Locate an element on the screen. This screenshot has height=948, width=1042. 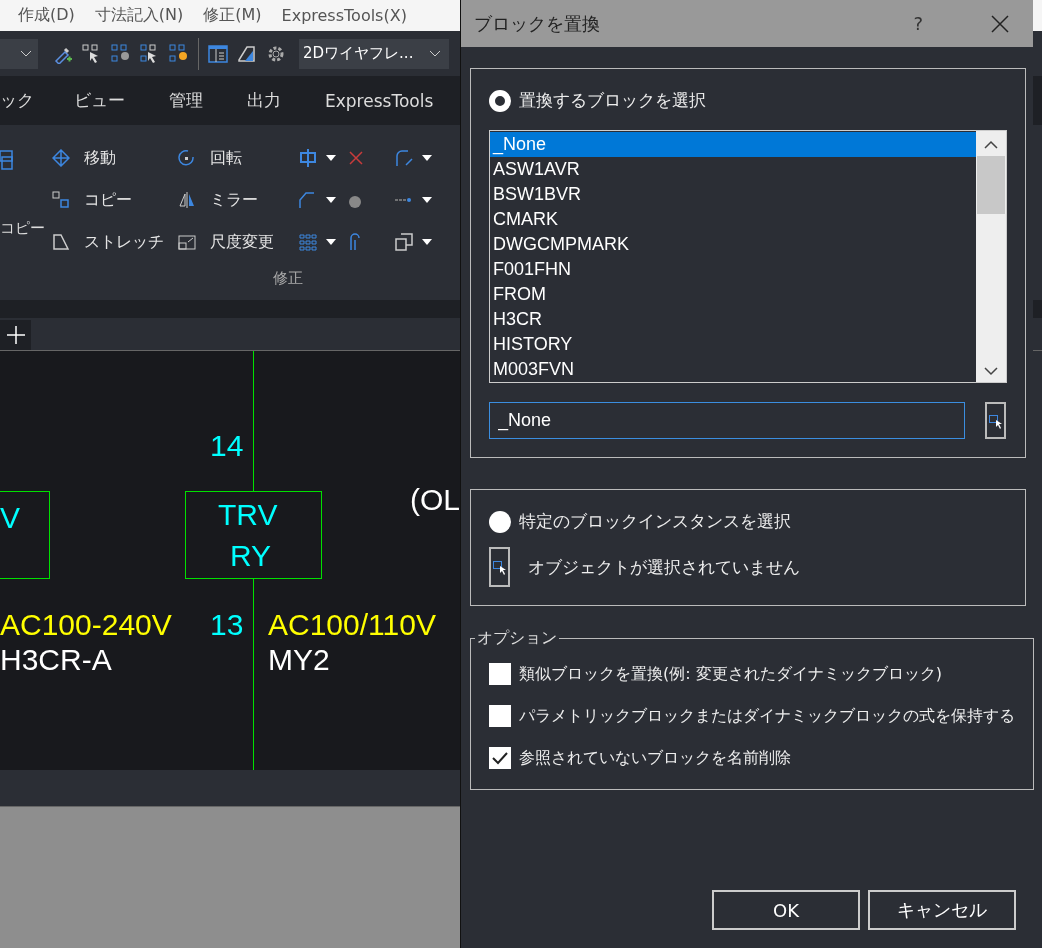
drawing-label: RY is located at coordinates (251, 556).